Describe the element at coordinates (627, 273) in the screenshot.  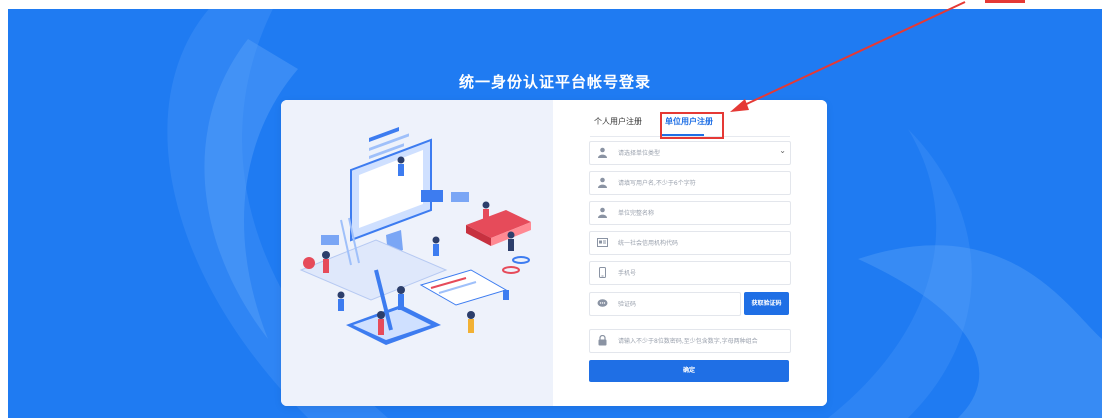
I see `phone-placeholder: 手机号` at that location.